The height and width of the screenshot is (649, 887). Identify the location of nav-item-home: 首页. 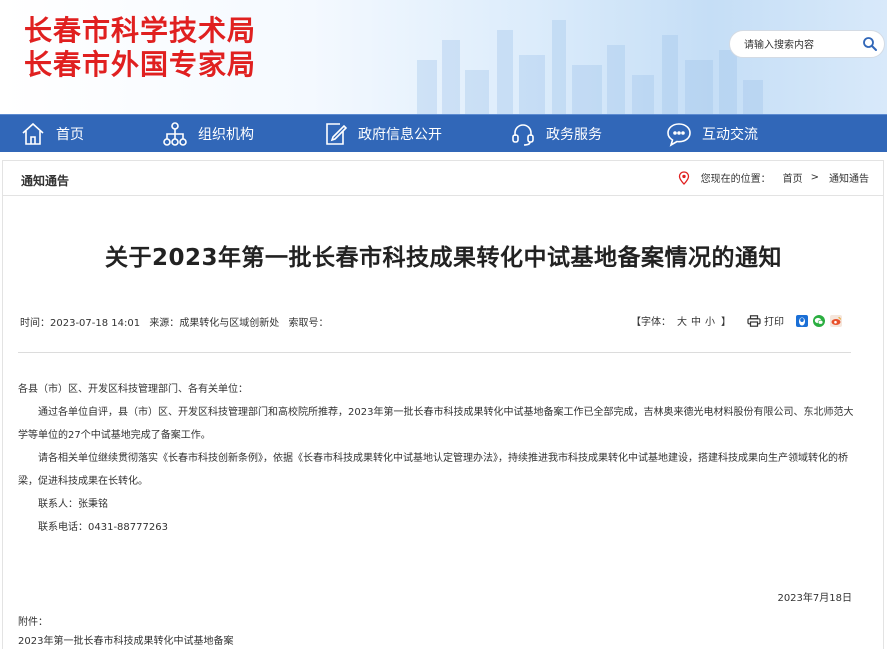
(52, 134).